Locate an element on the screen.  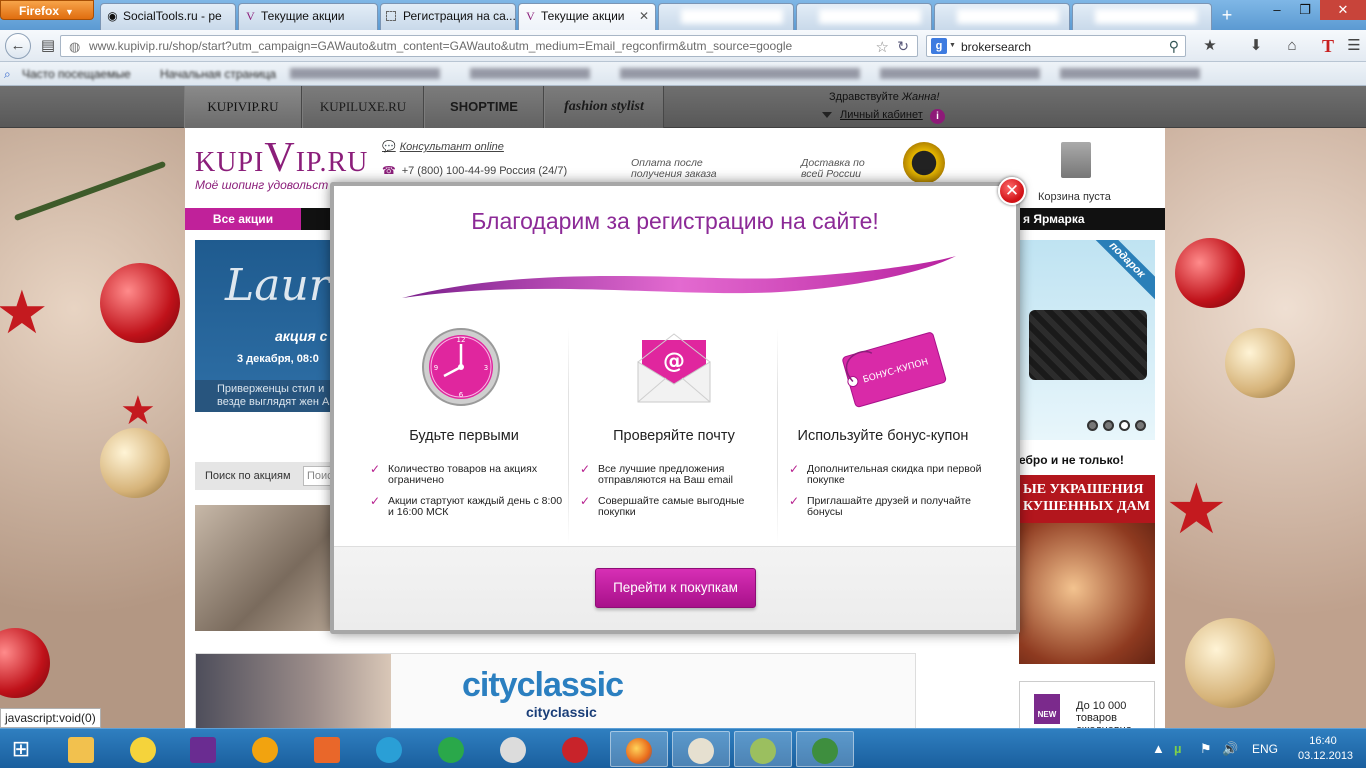
feature-item-text: Дополнительная скидка при первой покупке is located at coordinates (894, 474).